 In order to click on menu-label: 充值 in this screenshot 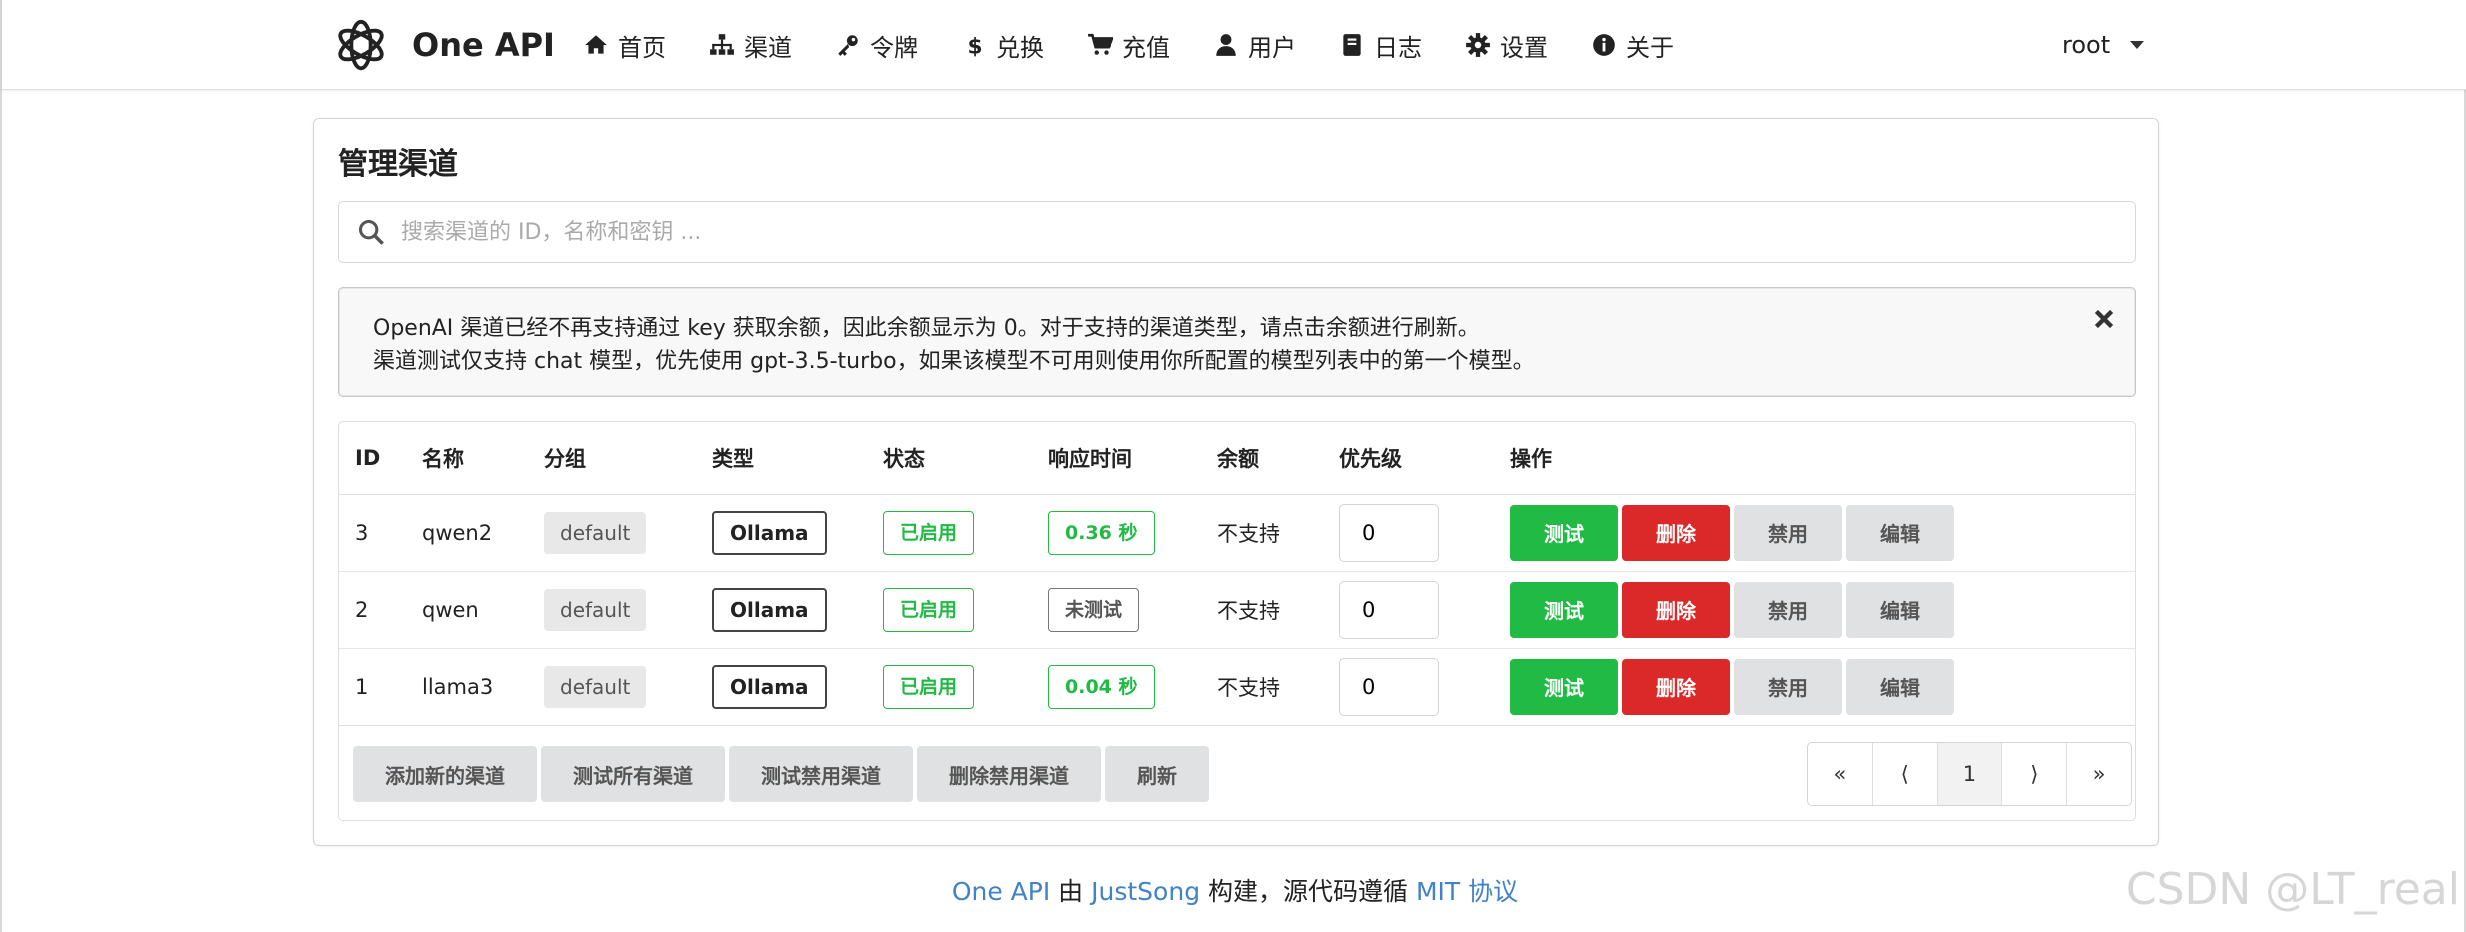, I will do `click(1146, 47)`.